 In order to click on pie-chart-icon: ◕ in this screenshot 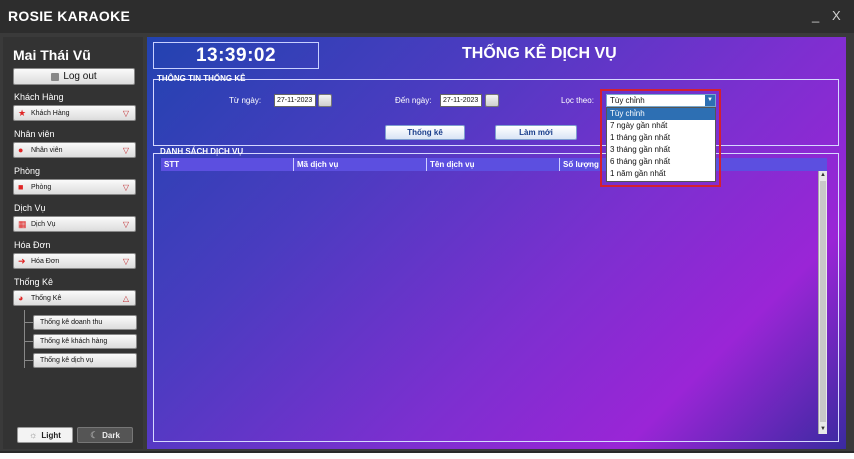, I will do `click(21, 297)`.